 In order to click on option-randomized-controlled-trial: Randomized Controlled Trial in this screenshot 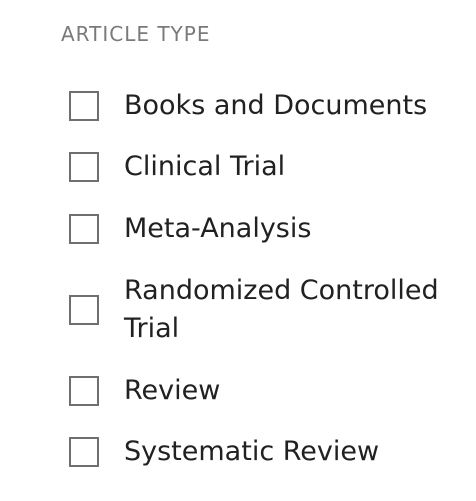, I will do `click(256, 310)`.